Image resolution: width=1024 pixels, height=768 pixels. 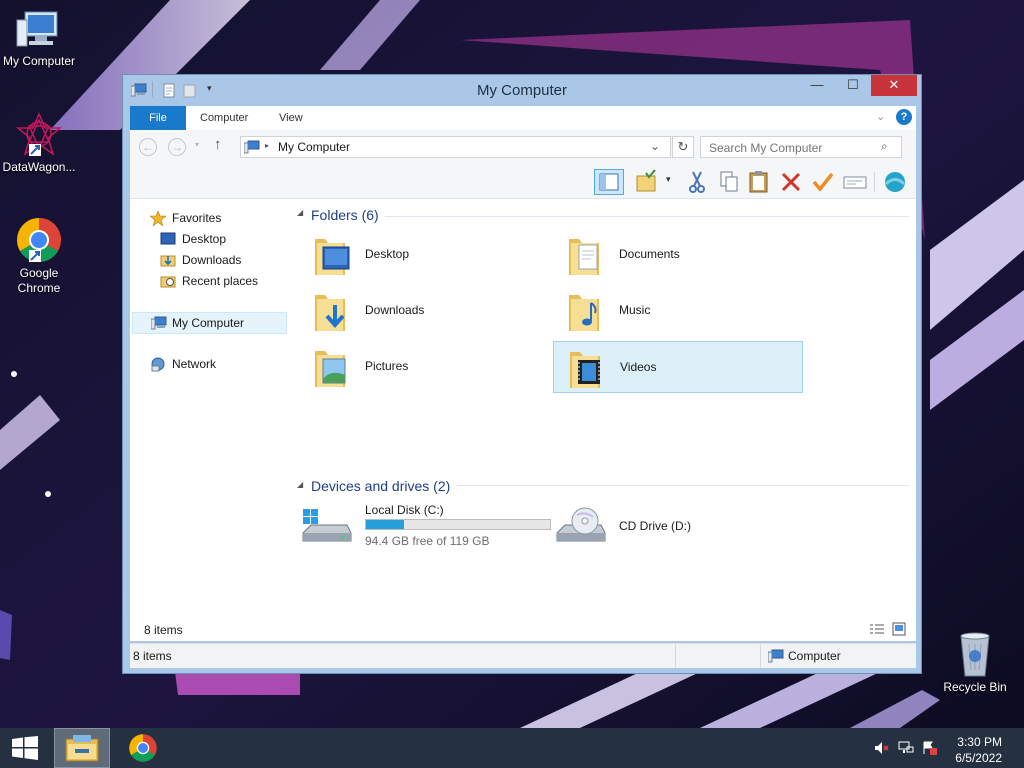 What do you see at coordinates (647, 182) in the screenshot?
I see `select-folder-icon` at bounding box center [647, 182].